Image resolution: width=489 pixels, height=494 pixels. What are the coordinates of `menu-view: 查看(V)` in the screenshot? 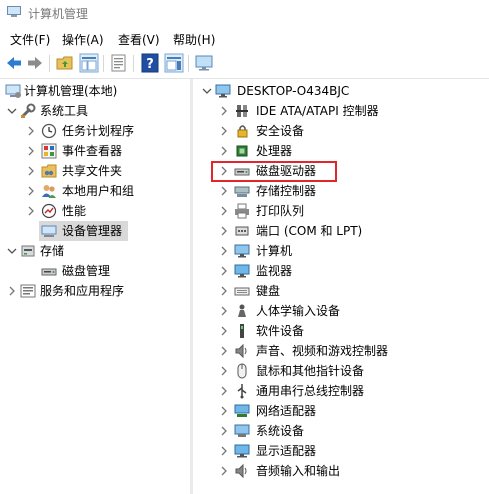 It's located at (139, 39).